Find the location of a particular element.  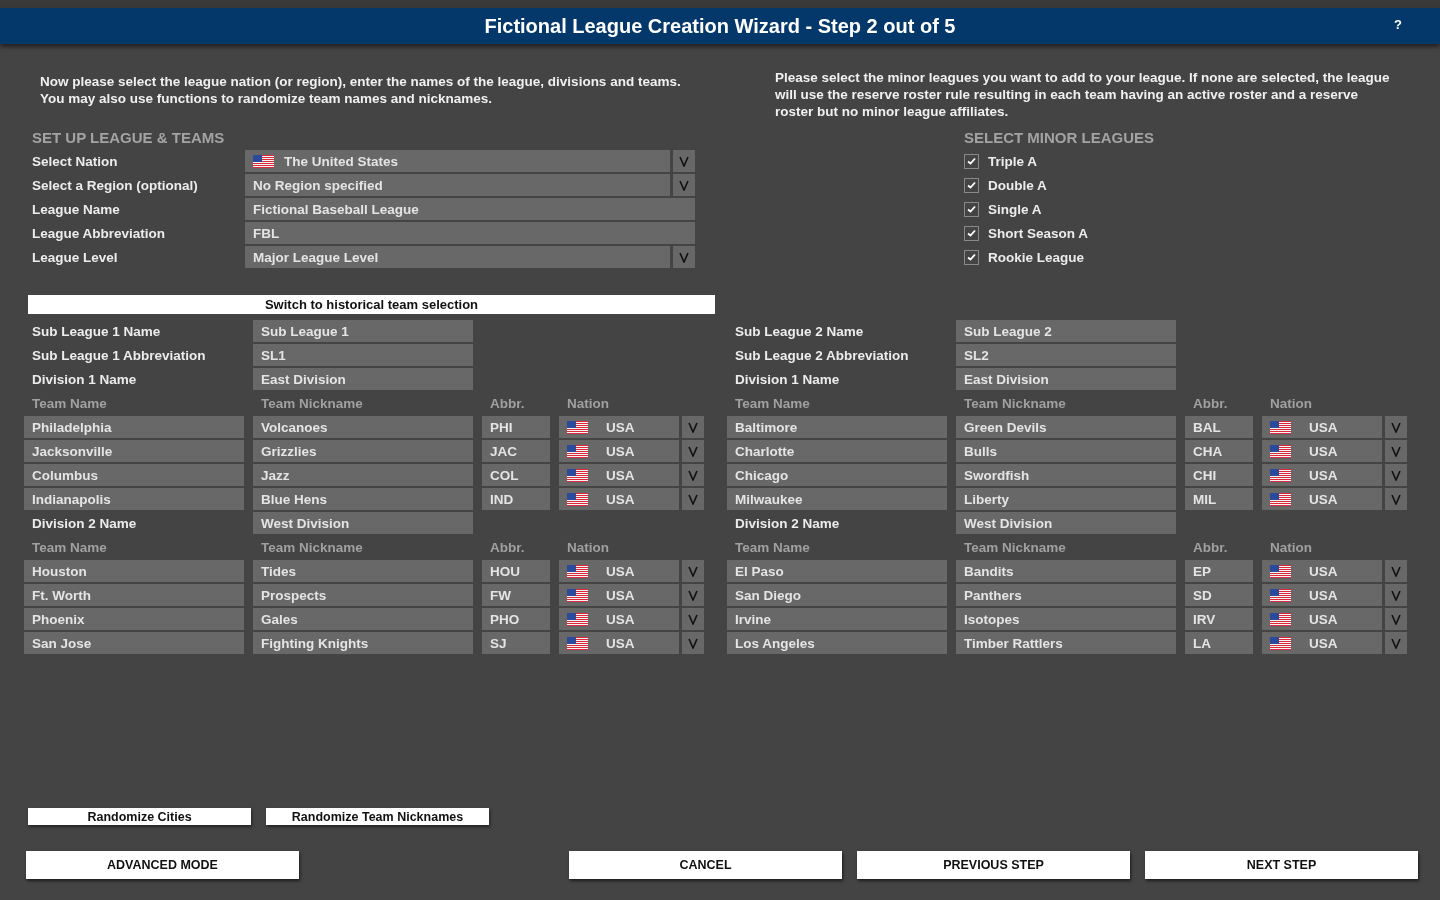

input-field: FW is located at coordinates (516, 595).